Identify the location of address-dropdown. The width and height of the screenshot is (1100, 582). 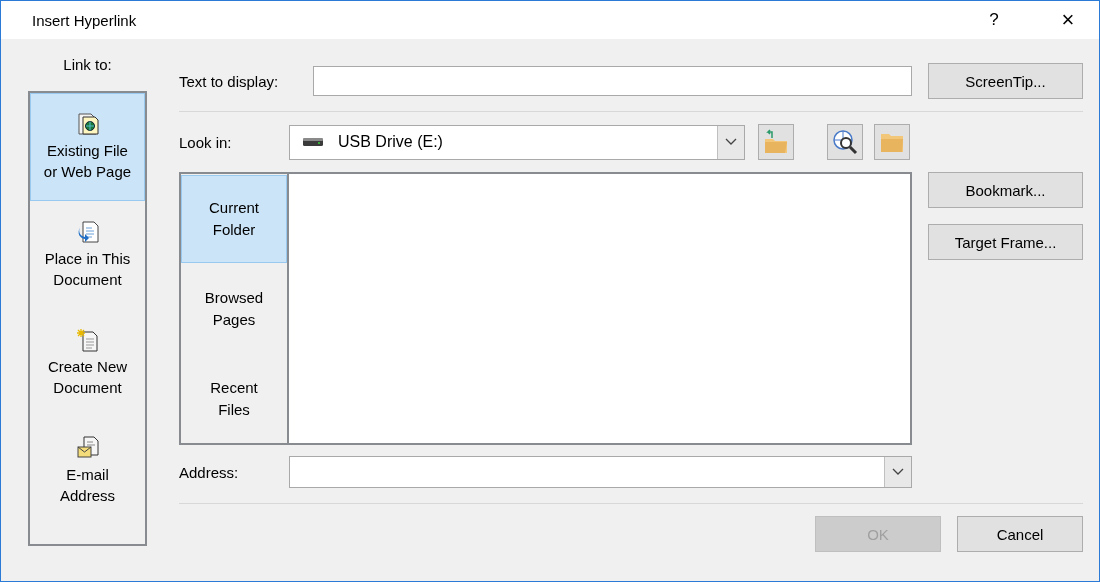
(600, 472).